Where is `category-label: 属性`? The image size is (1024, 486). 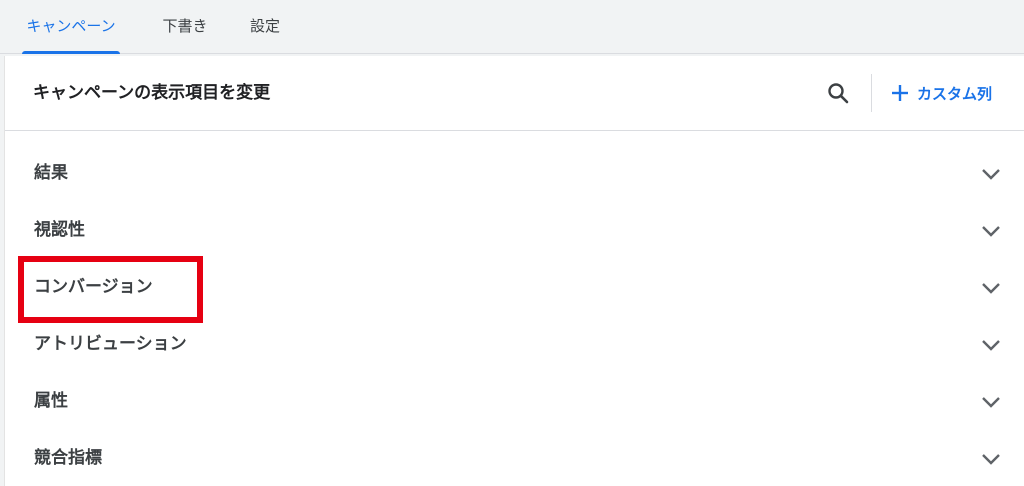
category-label: 属性 is located at coordinates (51, 401).